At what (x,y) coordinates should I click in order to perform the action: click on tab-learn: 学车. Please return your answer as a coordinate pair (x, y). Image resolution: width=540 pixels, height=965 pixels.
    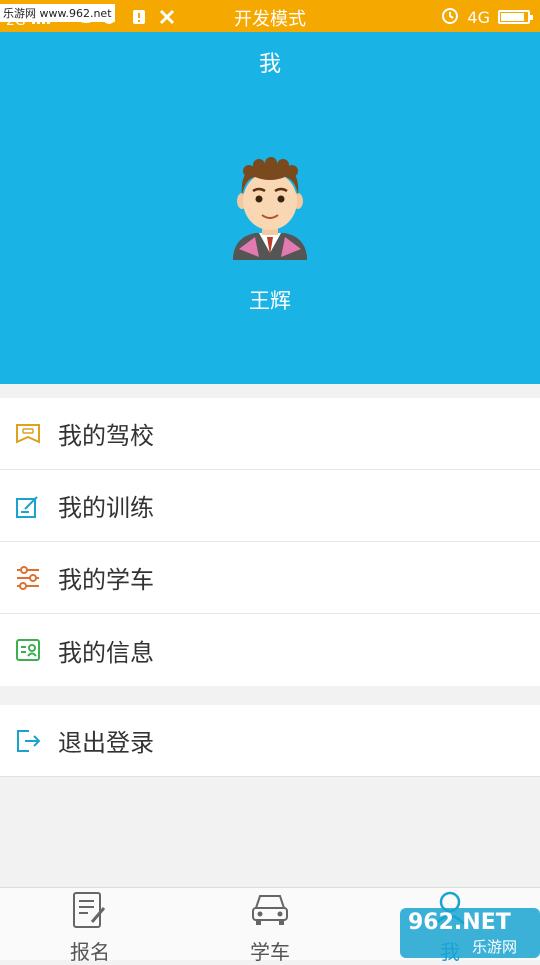
    Looking at the image, I should click on (270, 926).